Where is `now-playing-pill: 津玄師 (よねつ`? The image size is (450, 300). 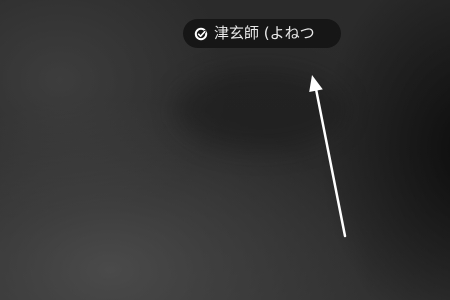 now-playing-pill: 津玄師 (よねつ is located at coordinates (262, 33).